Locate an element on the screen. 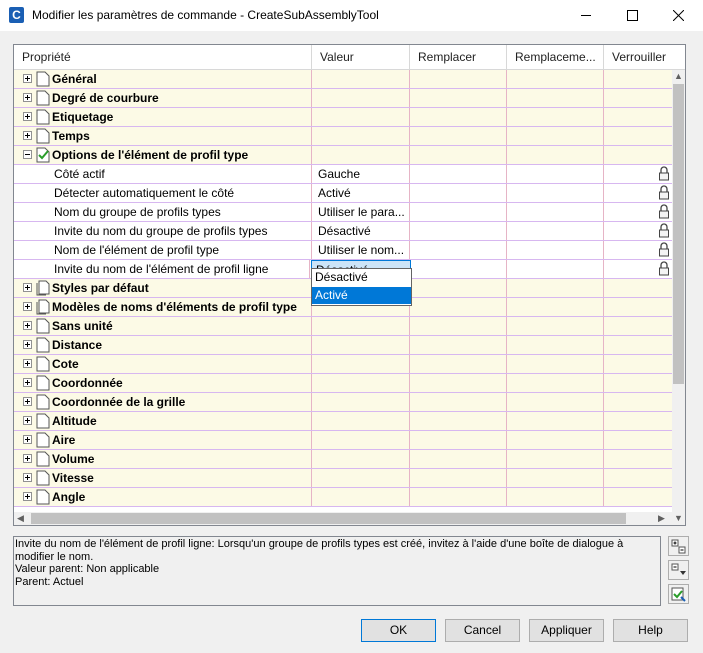  dropdown-list: Désactivé Activé is located at coordinates (361, 287).